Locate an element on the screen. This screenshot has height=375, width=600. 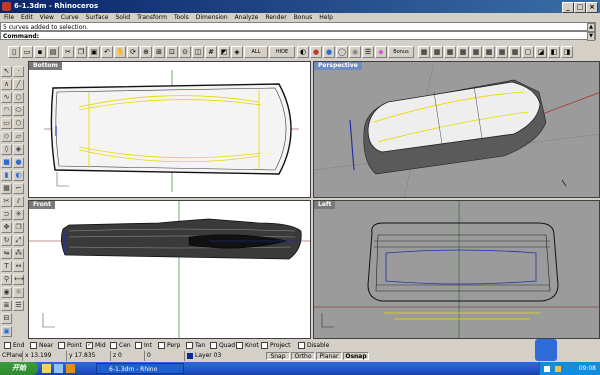
close-button: × is located at coordinates (592, 7).